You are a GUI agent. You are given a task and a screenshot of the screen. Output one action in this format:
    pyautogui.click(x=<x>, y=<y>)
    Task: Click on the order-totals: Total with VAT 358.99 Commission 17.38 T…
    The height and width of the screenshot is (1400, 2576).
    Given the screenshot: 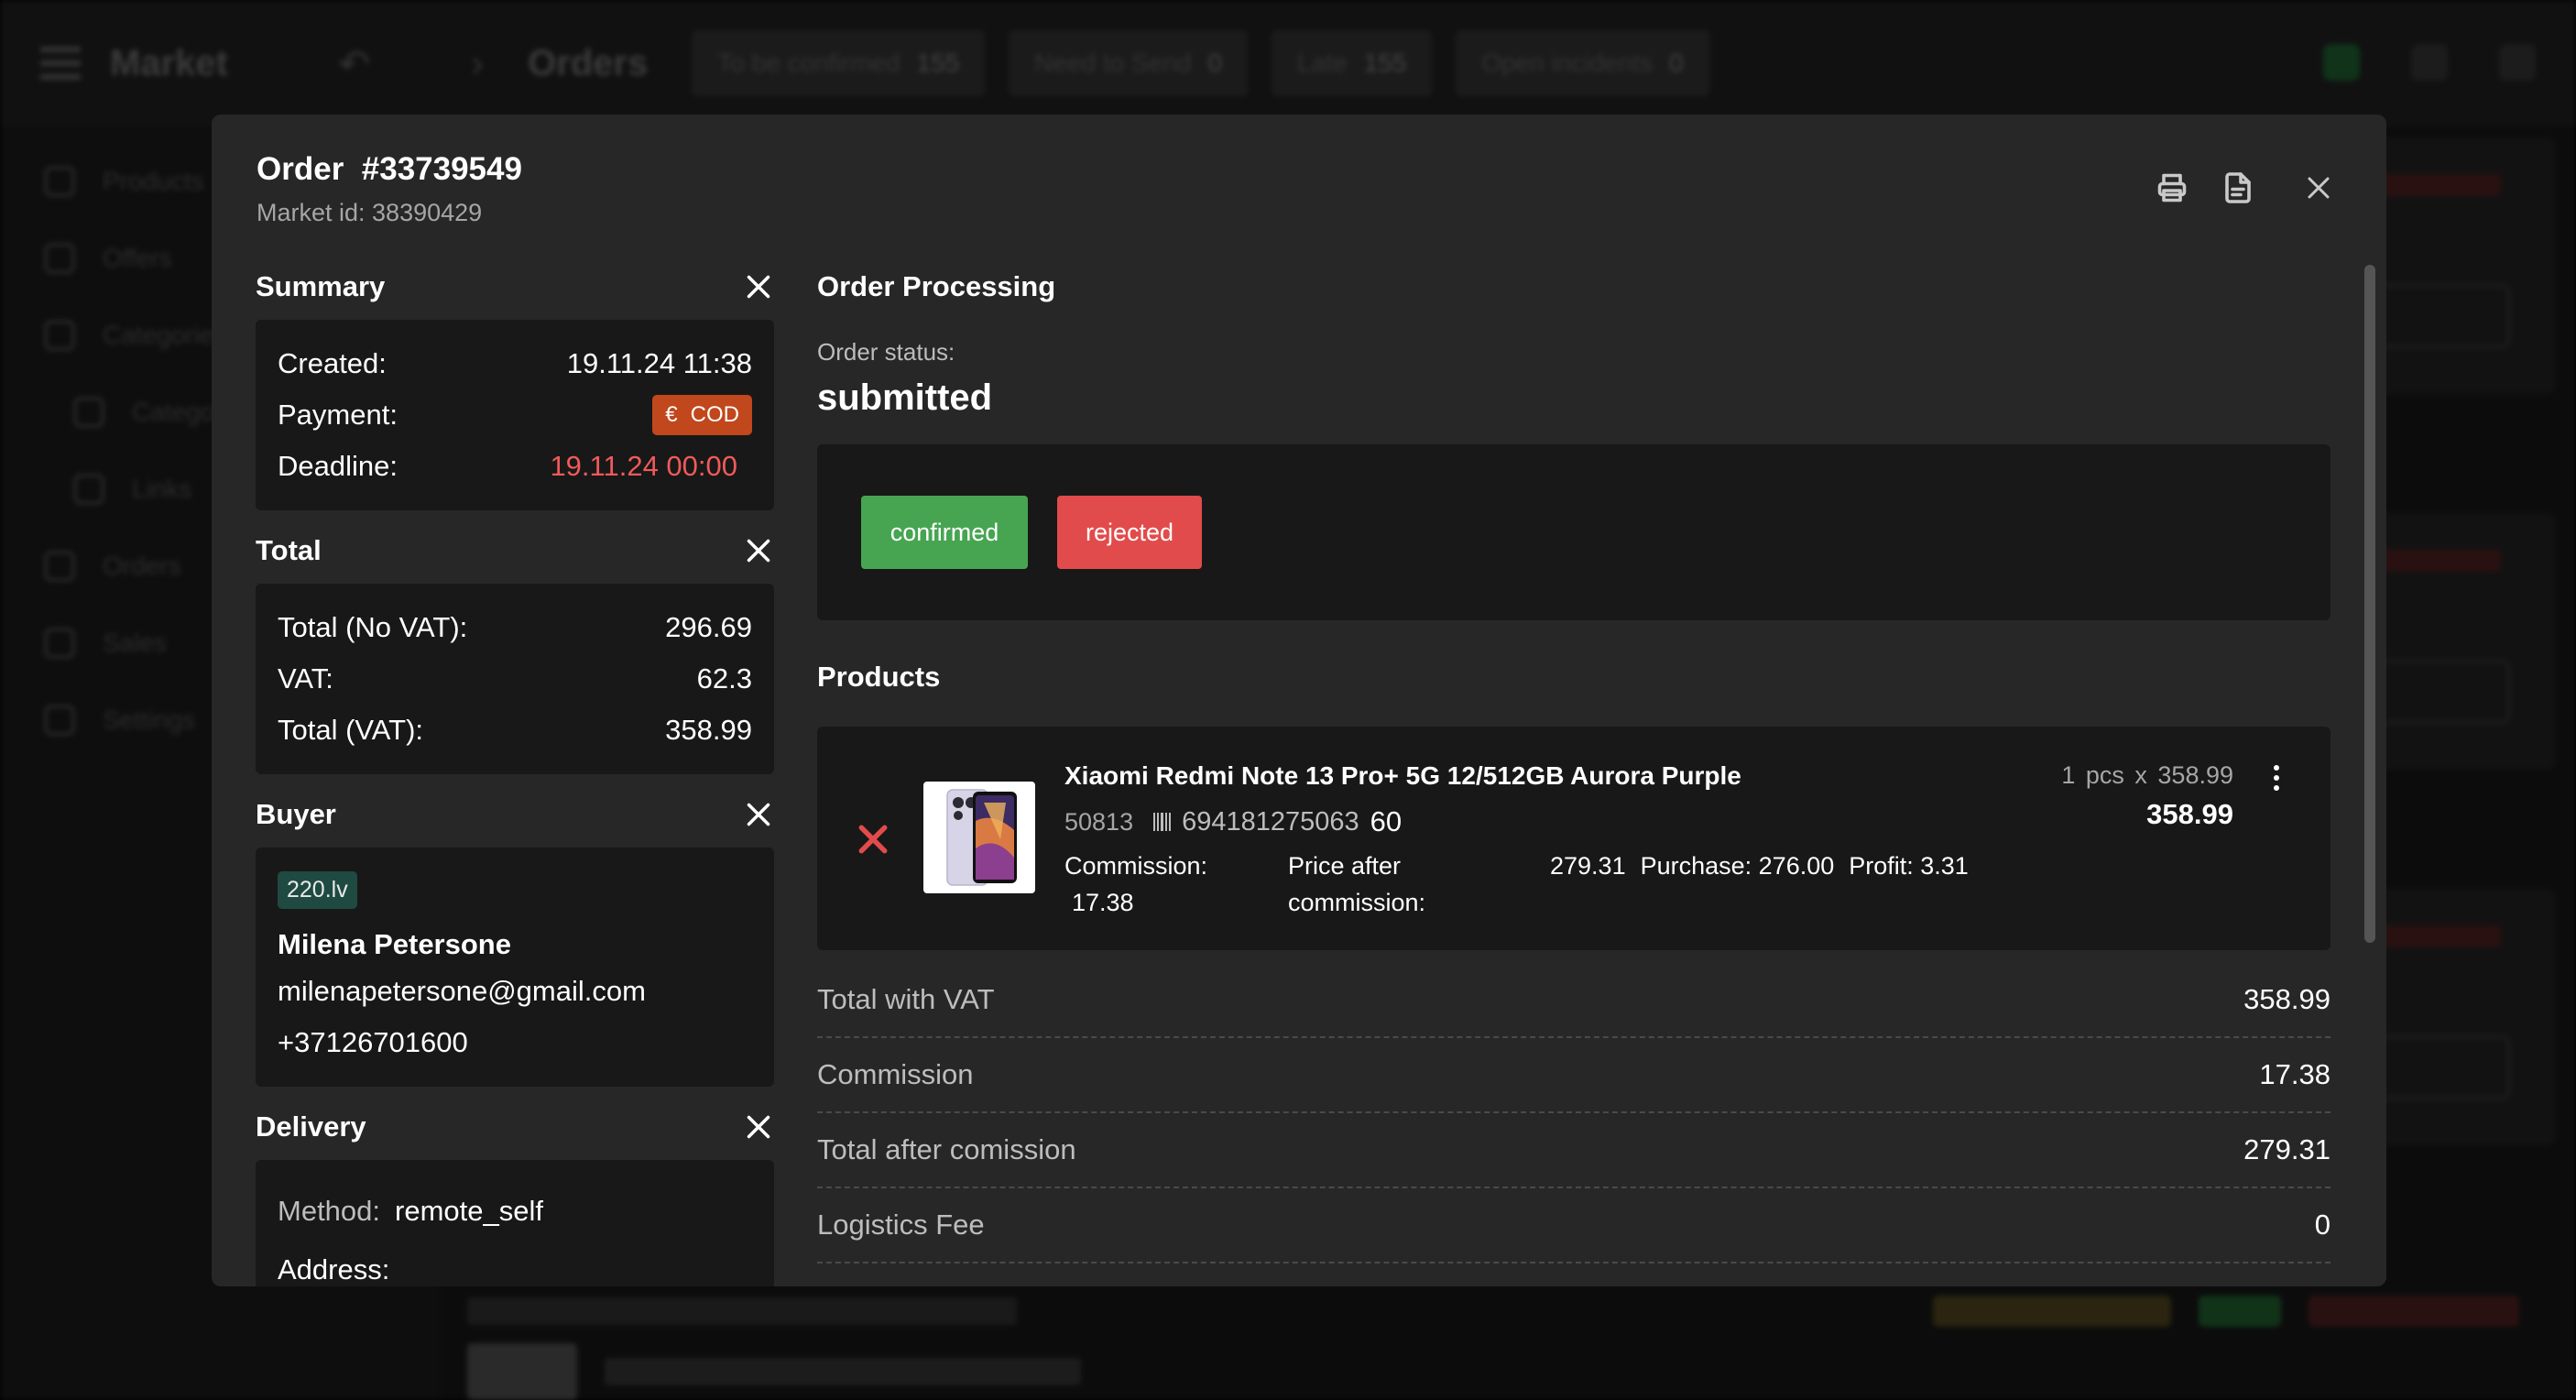 What is the action you would take?
    pyautogui.click(x=1574, y=1113)
    